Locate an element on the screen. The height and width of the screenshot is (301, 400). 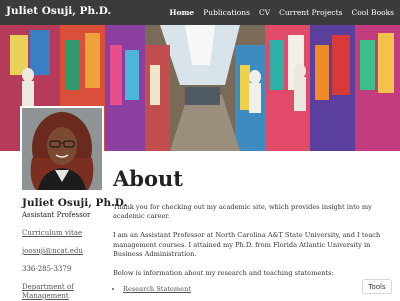
statements-list: Research Statement is located at coordinates (253, 289).